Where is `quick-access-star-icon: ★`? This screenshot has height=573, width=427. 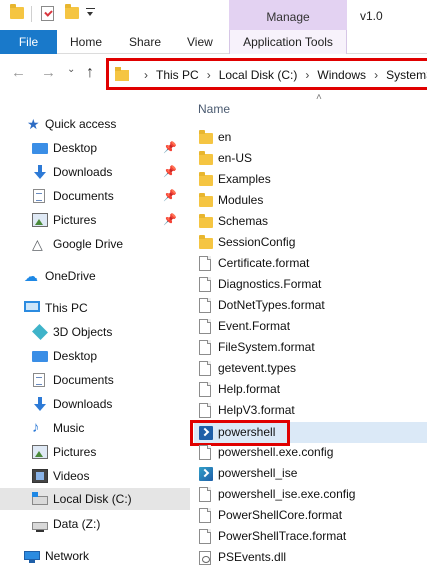 quick-access-star-icon: ★ is located at coordinates (33, 124).